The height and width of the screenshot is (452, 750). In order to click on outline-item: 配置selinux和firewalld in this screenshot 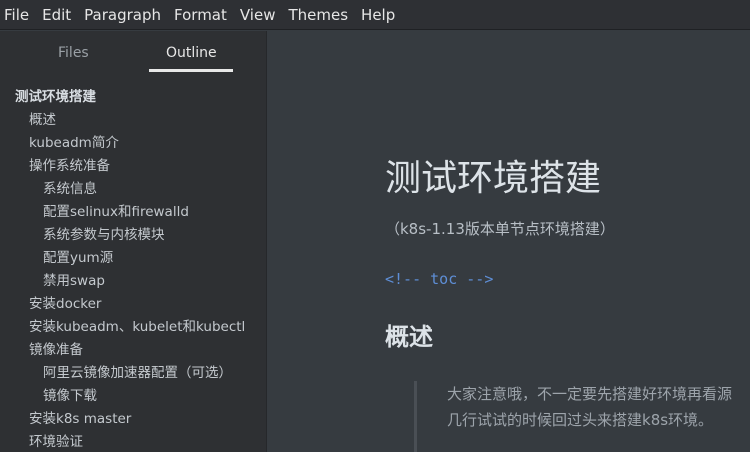, I will do `click(133, 212)`.